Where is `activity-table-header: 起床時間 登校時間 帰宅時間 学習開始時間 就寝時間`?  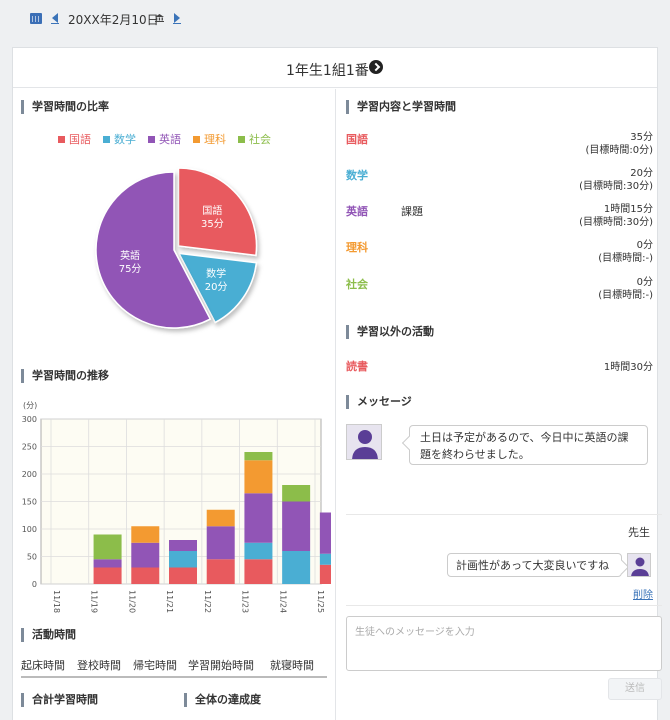 activity-table-header: 起床時間 登校時間 帰宅時間 学習開始時間 就寝時間 is located at coordinates (174, 667).